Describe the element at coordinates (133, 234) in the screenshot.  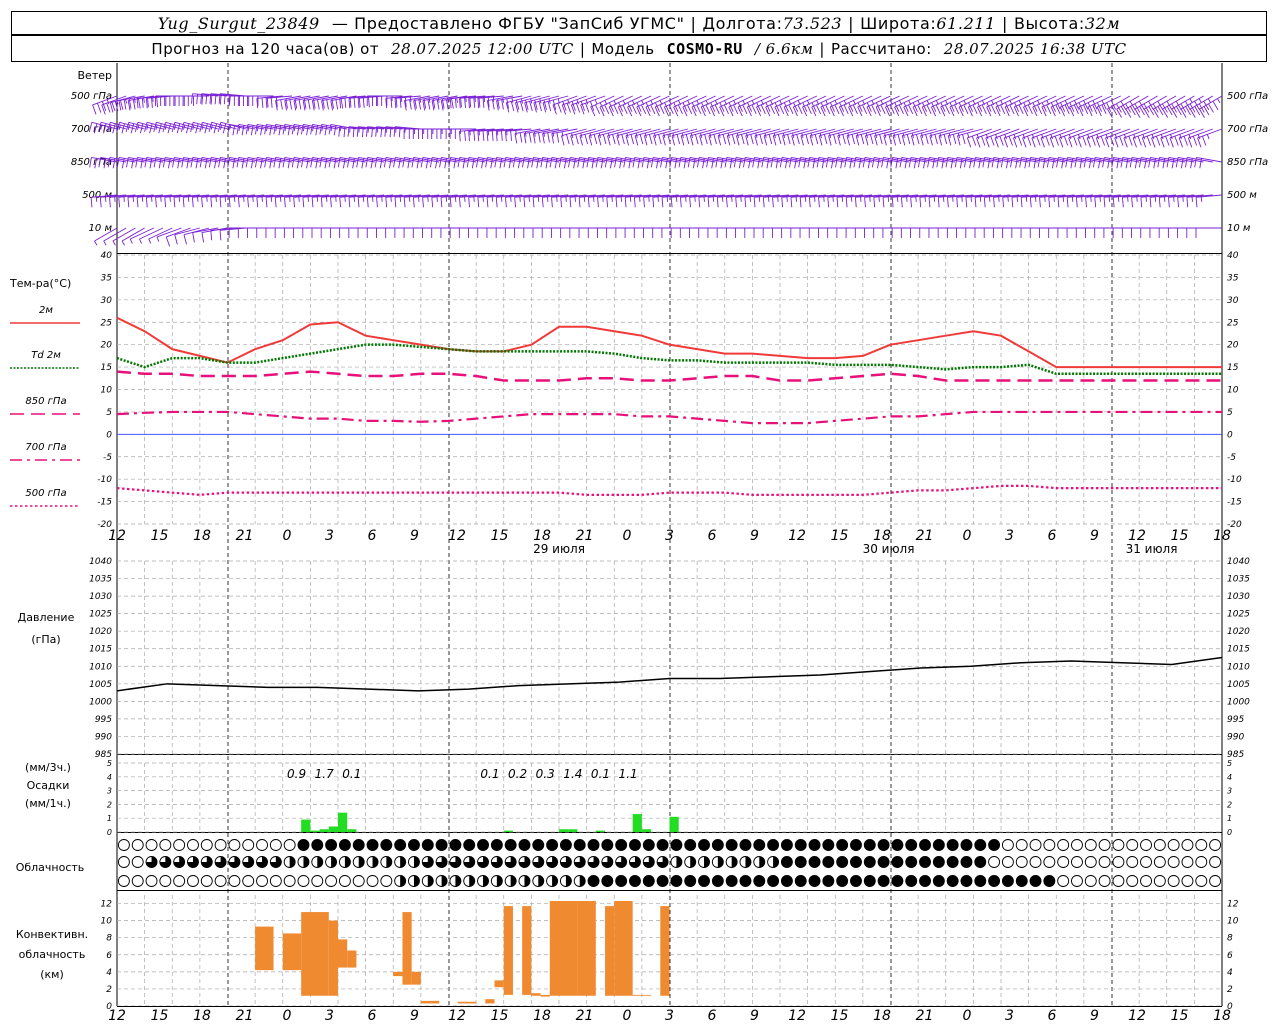
I see `wind-barb-shaft` at that location.